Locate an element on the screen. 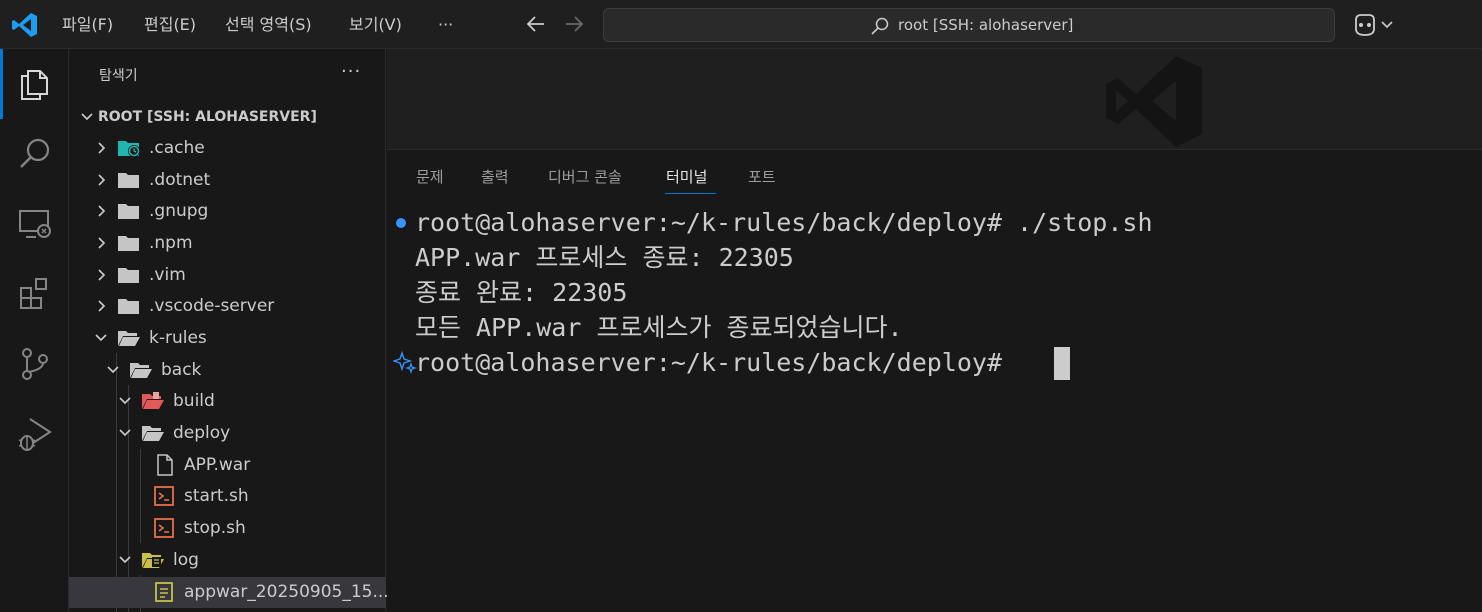 The width and height of the screenshot is (1482, 612). terminal-line: 종료 완료: 22305 is located at coordinates (521, 292).